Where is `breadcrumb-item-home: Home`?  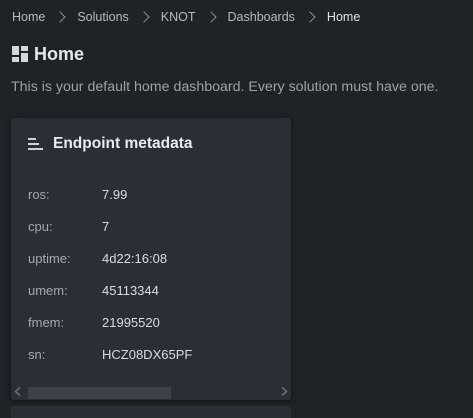 breadcrumb-item-home: Home is located at coordinates (28, 17).